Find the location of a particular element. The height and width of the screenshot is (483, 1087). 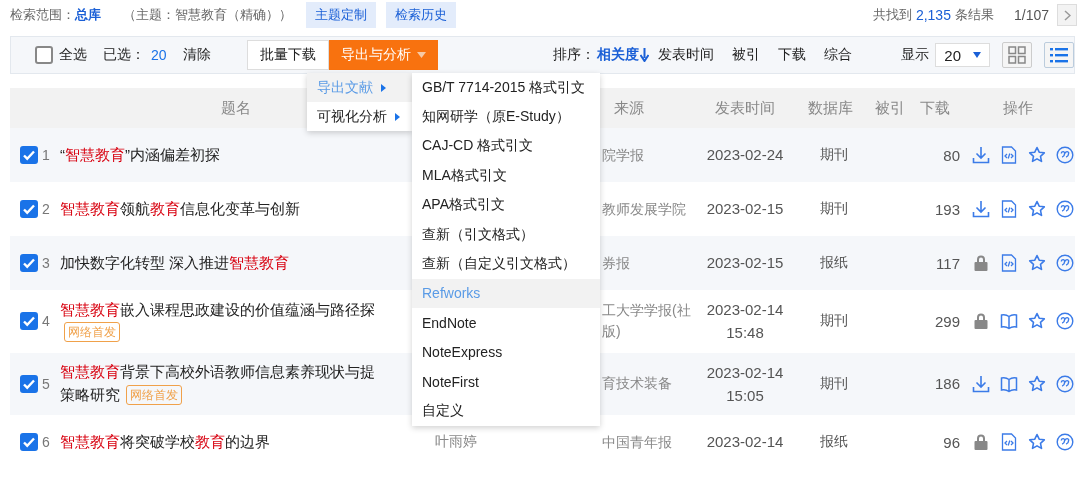

chevron-right-icon is located at coordinates (1067, 15).